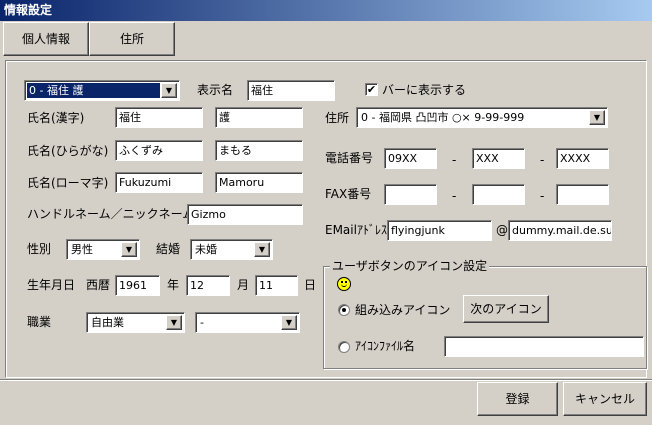 Image resolution: width=652 pixels, height=425 pixels. What do you see at coordinates (403, 310) in the screenshot?
I see `builtin-icon-label: 組み込みアイコン` at bounding box center [403, 310].